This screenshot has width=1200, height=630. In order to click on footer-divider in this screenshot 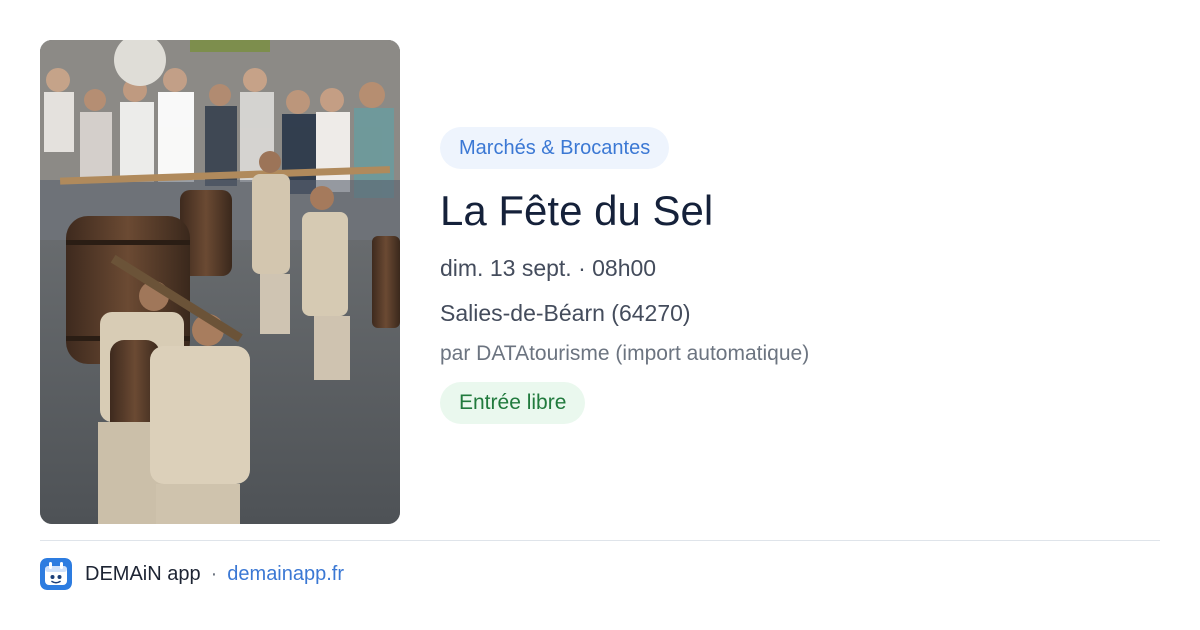, I will do `click(600, 540)`.